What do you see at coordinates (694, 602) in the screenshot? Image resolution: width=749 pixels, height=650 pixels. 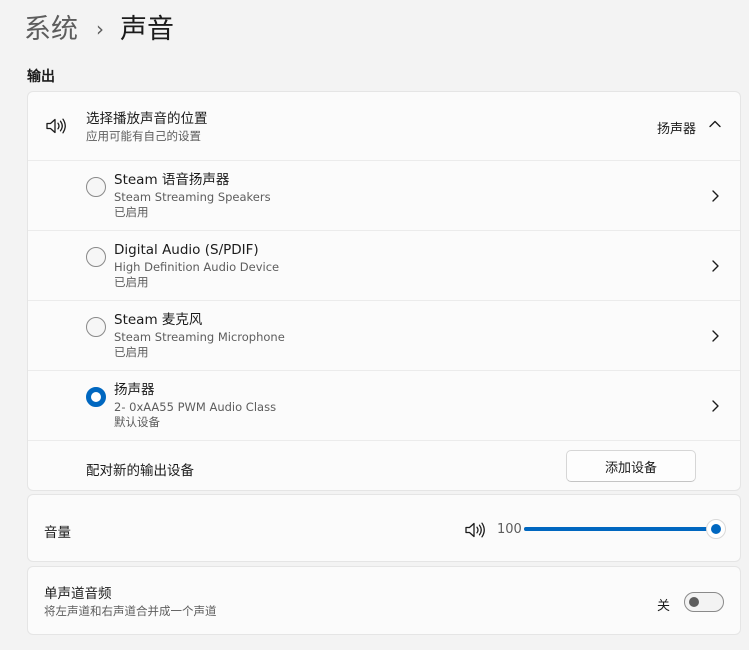 I see `toggle-knob` at bounding box center [694, 602].